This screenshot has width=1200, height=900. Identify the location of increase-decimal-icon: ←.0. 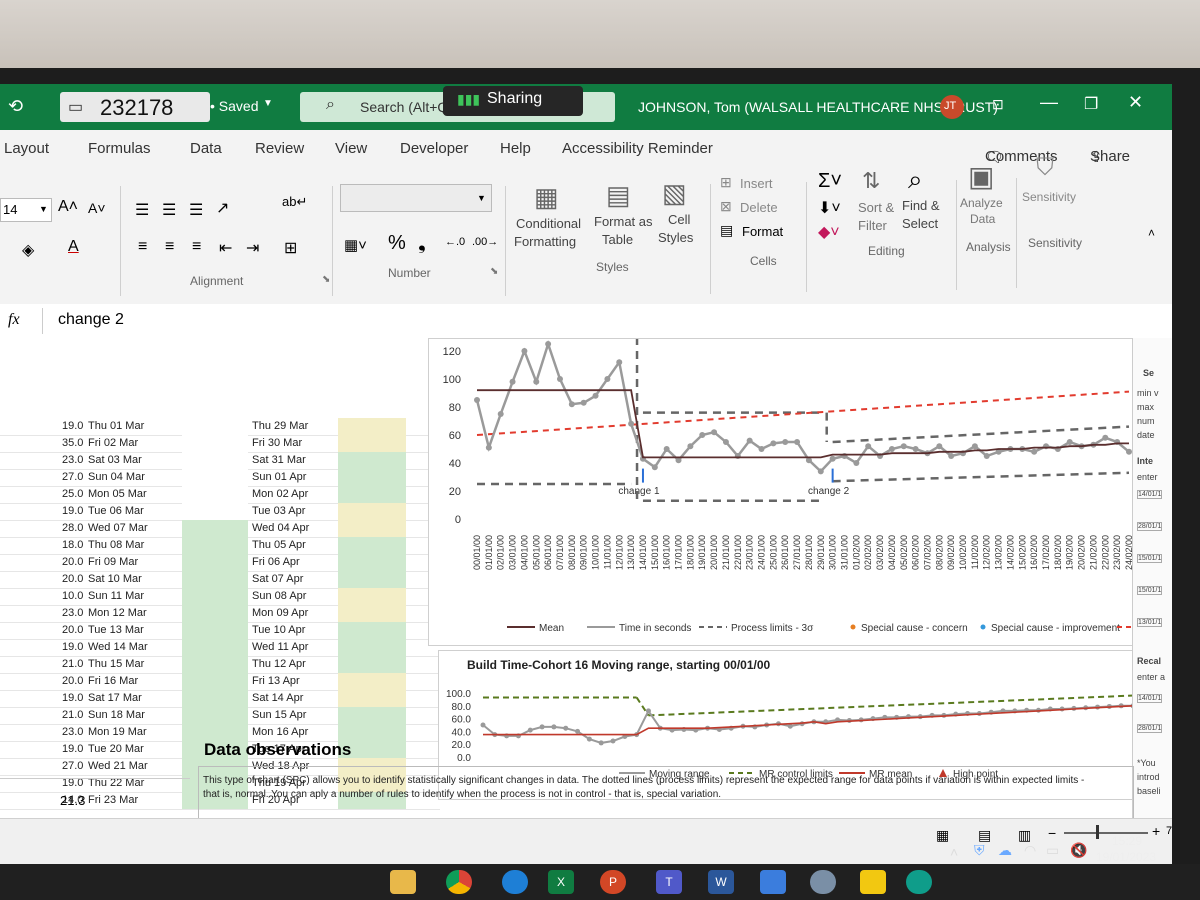
(455, 242).